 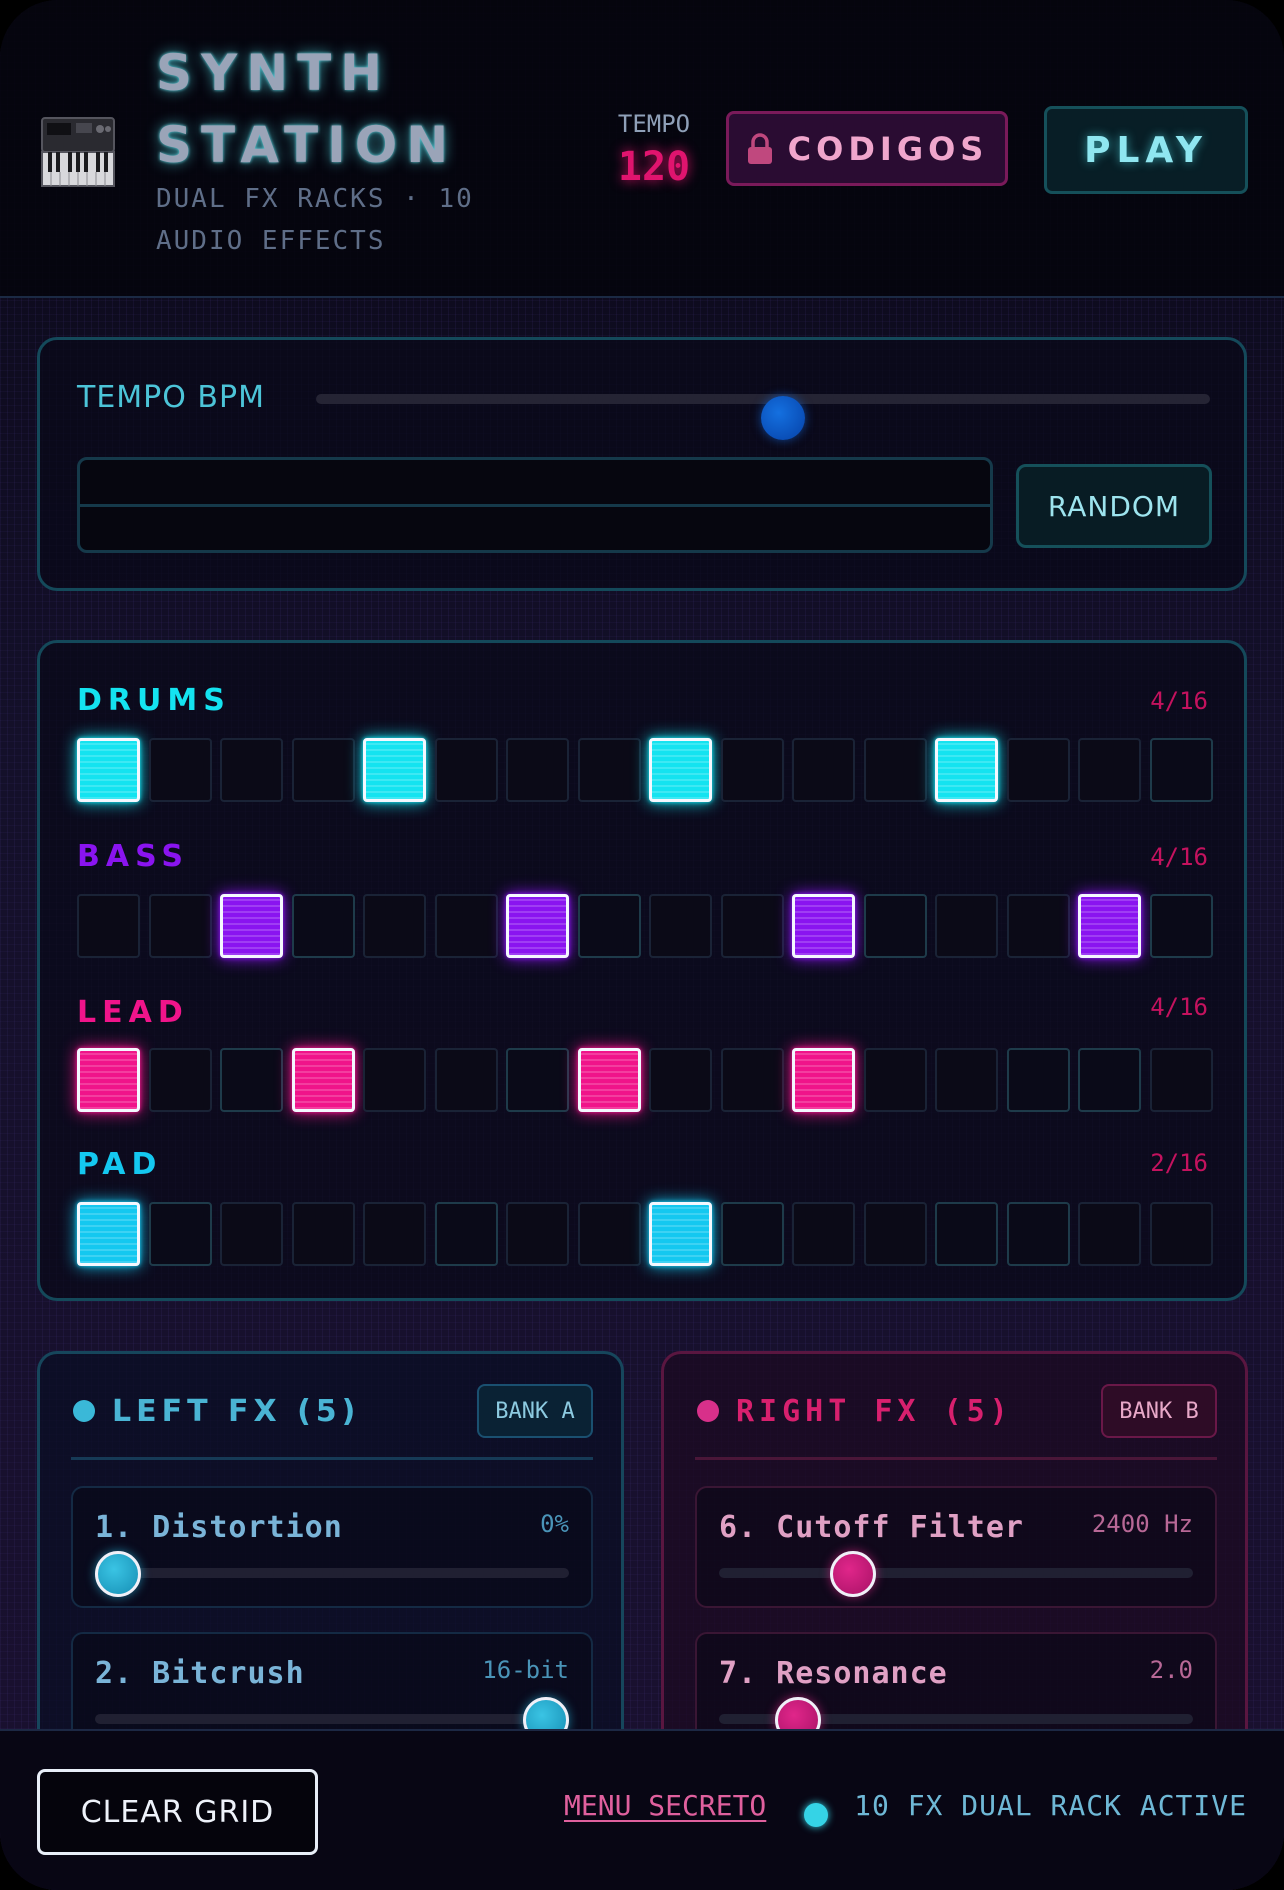 What do you see at coordinates (645, 1080) in the screenshot?
I see `step-row-lead` at bounding box center [645, 1080].